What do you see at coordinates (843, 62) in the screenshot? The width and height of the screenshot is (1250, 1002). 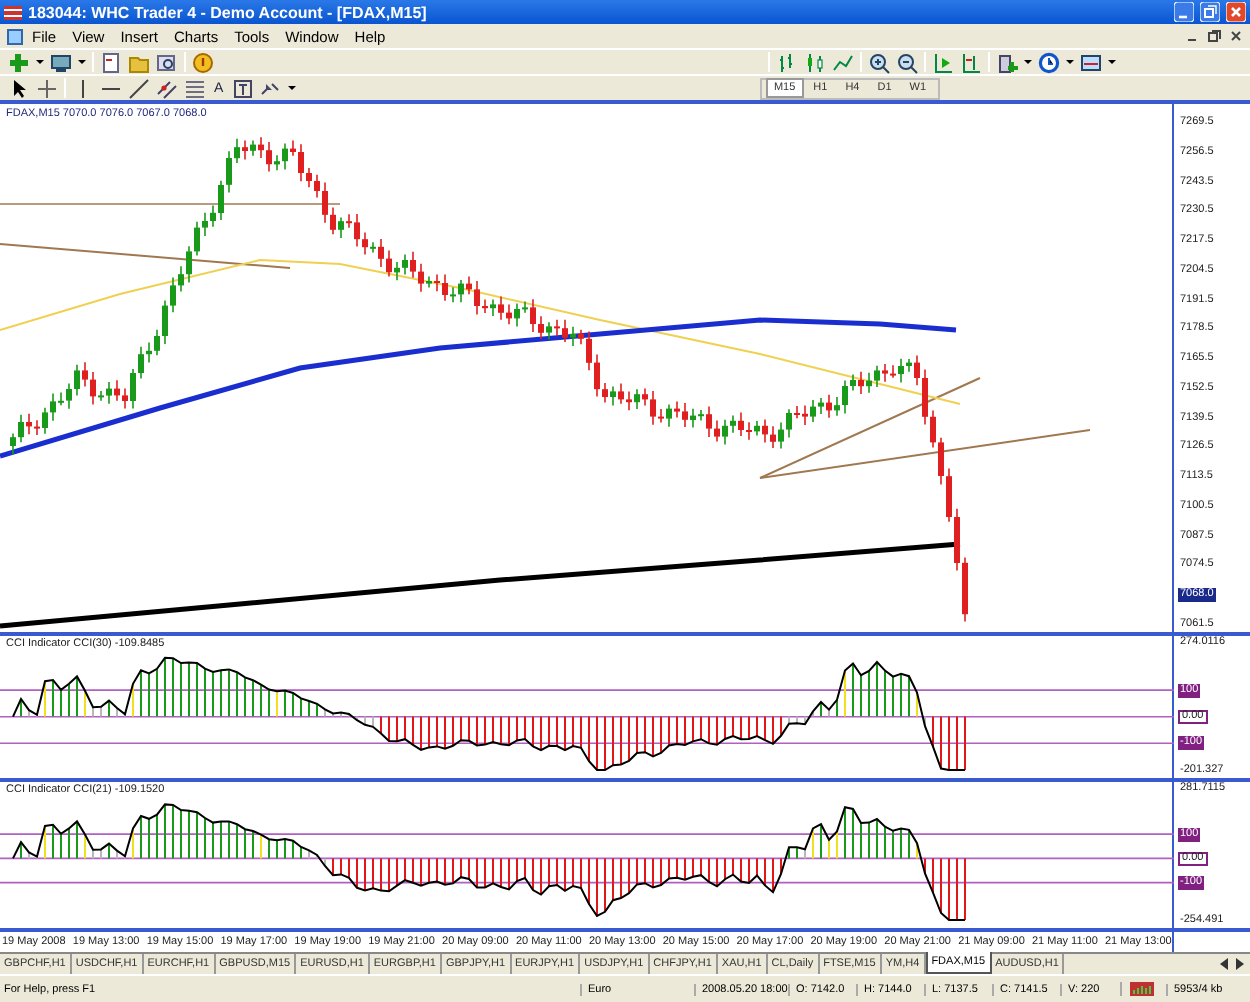 I see `line-chart-icon` at bounding box center [843, 62].